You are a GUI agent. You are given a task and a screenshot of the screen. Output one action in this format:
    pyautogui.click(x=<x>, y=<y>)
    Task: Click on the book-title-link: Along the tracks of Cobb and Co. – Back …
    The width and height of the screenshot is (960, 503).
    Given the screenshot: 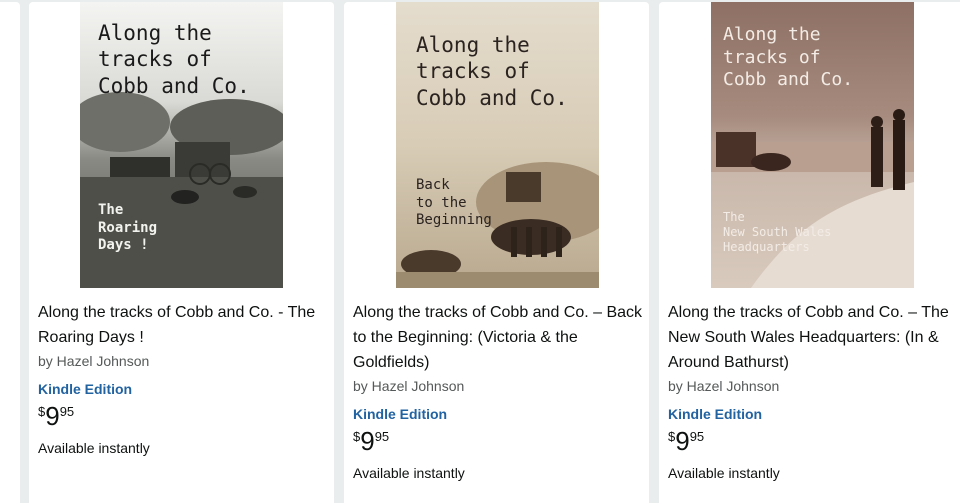 What is the action you would take?
    pyautogui.click(x=498, y=337)
    